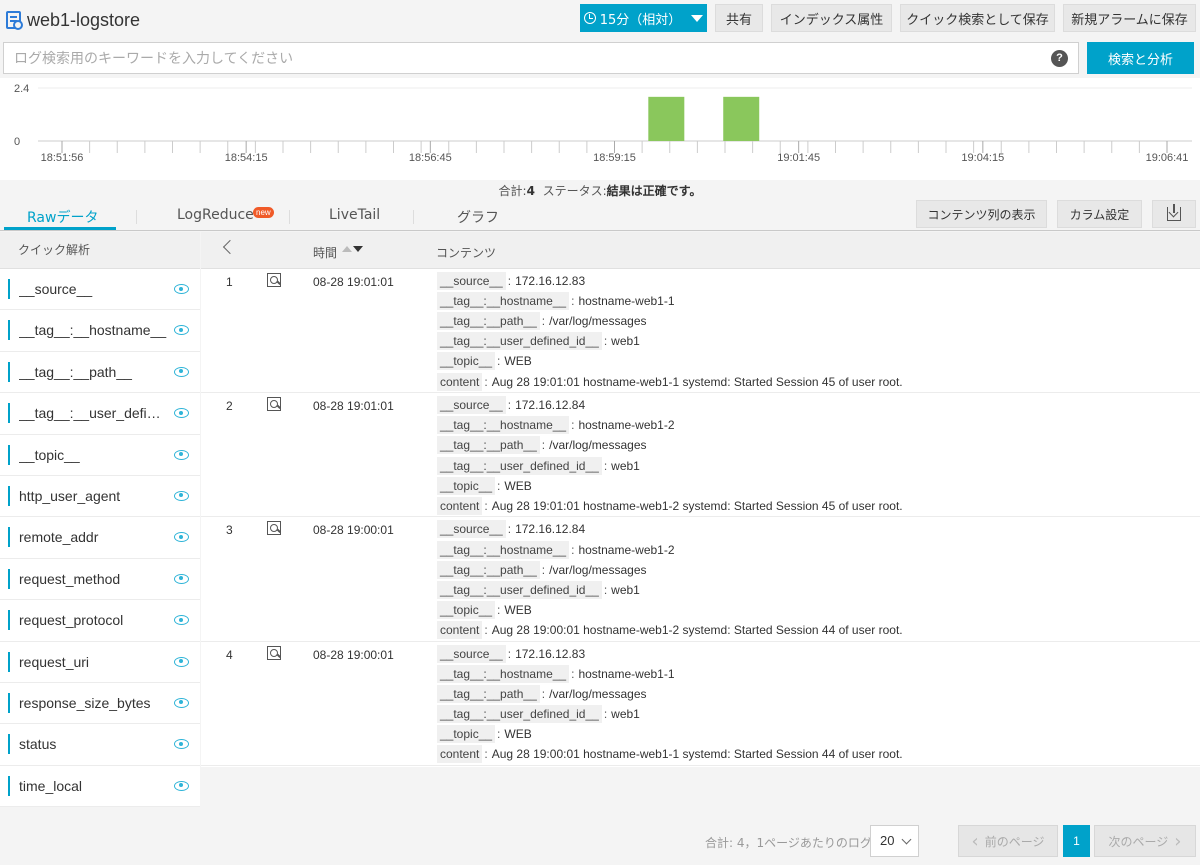 This screenshot has width=1200, height=865. What do you see at coordinates (478, 217) in the screenshot?
I see `tab-graph: グラフ` at bounding box center [478, 217].